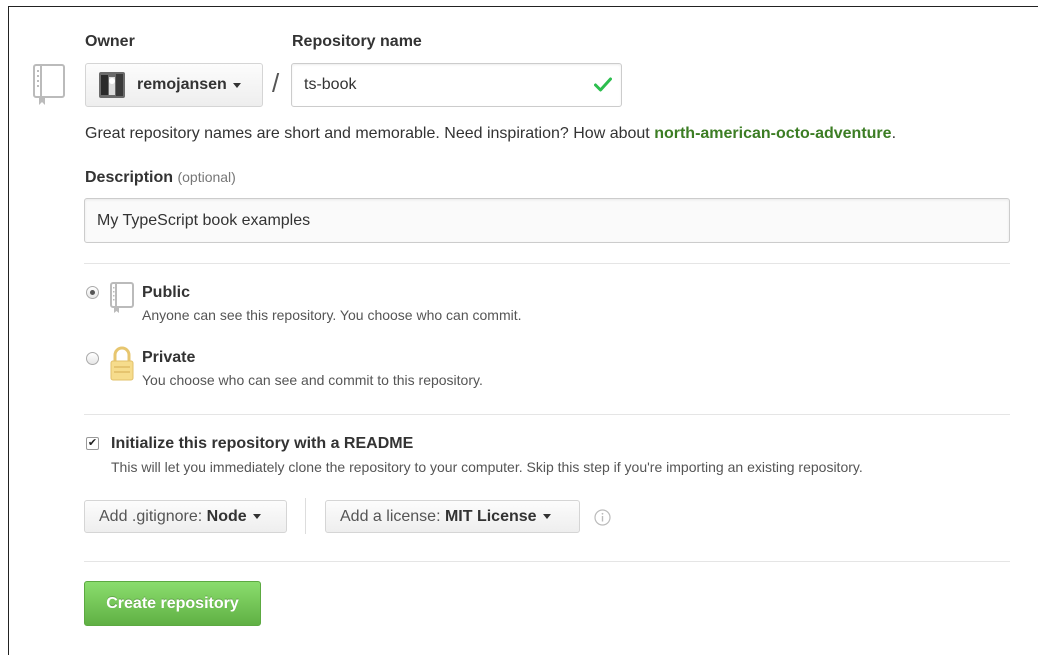 This screenshot has height=655, width=1038. Describe the element at coordinates (547, 220) in the screenshot. I see `description-input` at that location.